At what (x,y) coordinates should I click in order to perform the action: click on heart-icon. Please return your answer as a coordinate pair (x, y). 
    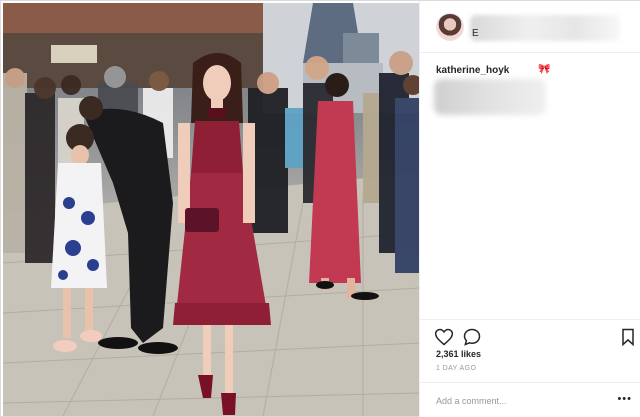
    Looking at the image, I should click on (444, 337).